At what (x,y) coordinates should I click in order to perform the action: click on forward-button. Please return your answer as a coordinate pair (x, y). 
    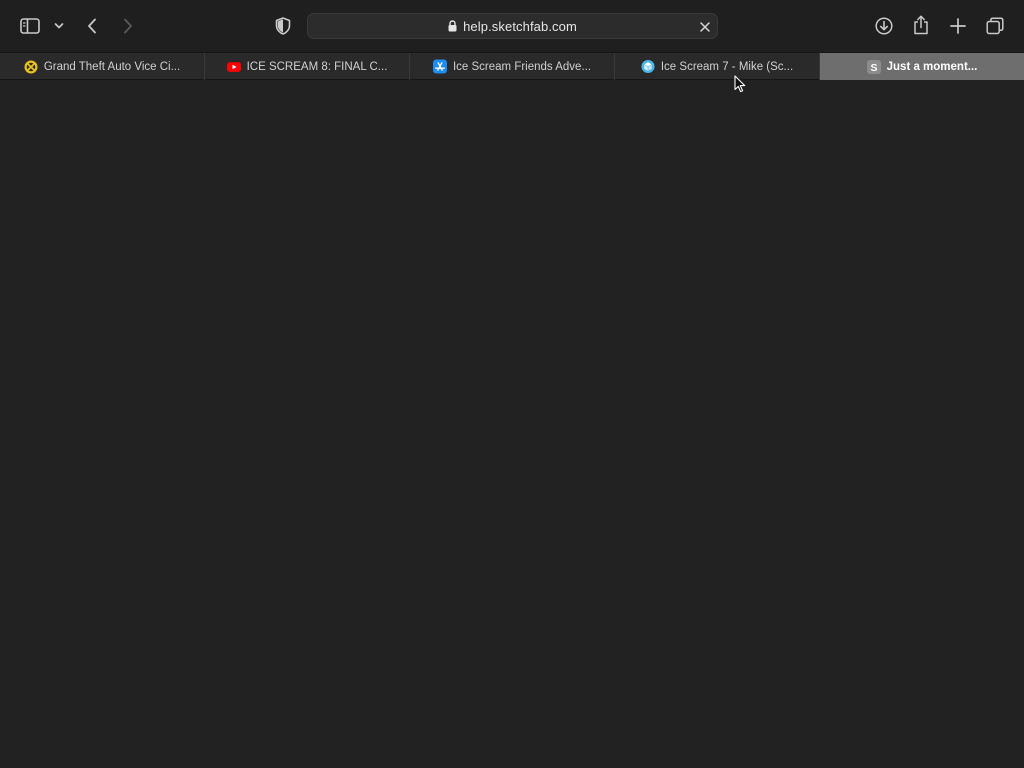
    Looking at the image, I should click on (128, 26).